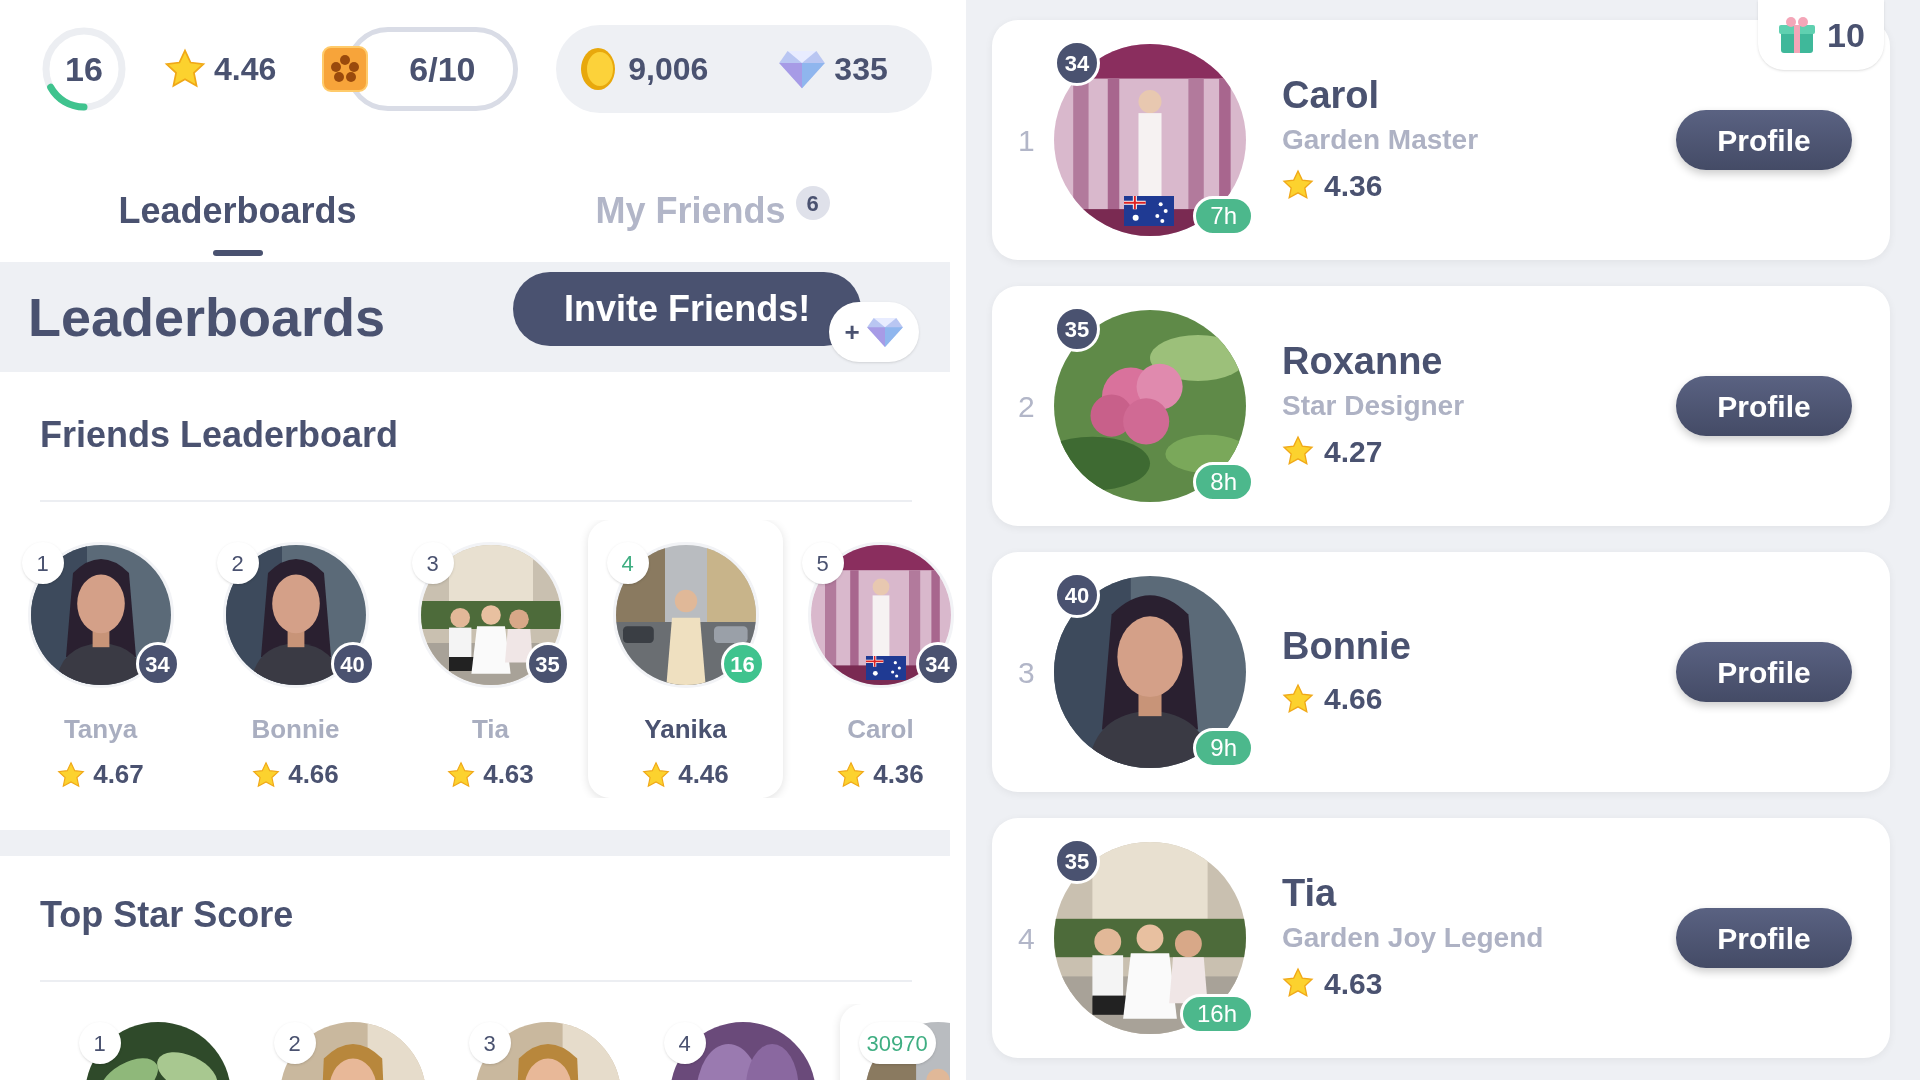 The image size is (1920, 1080). I want to click on tab-indicator, so click(237, 253).